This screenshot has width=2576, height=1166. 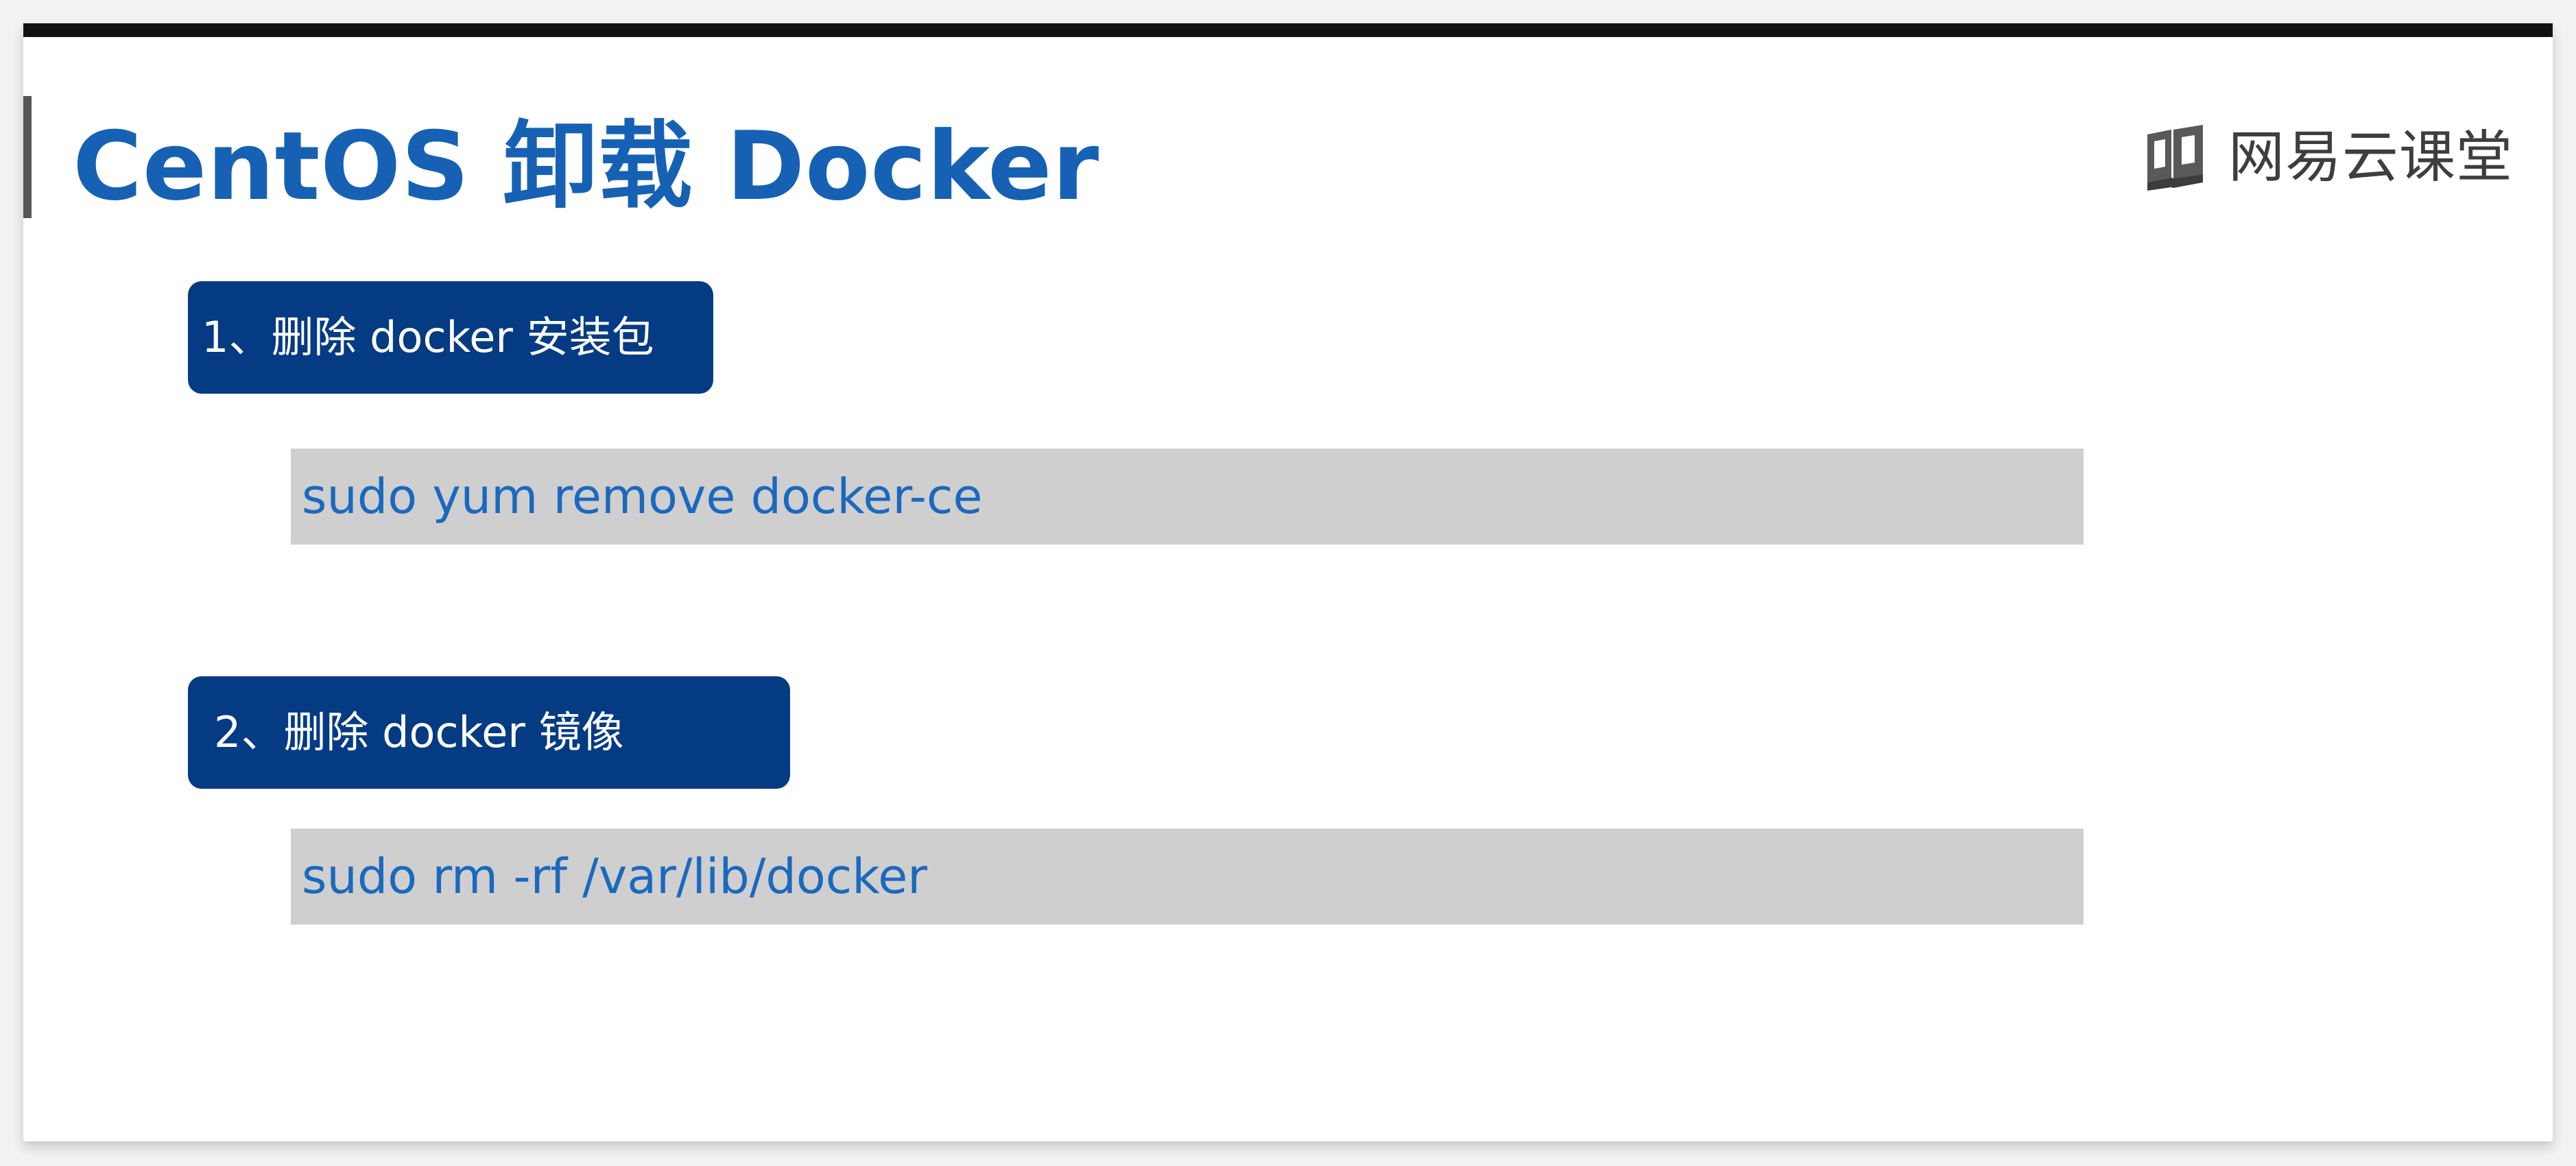 I want to click on step-badge-remove-images: 2、删除 docker 镜像, so click(x=489, y=733).